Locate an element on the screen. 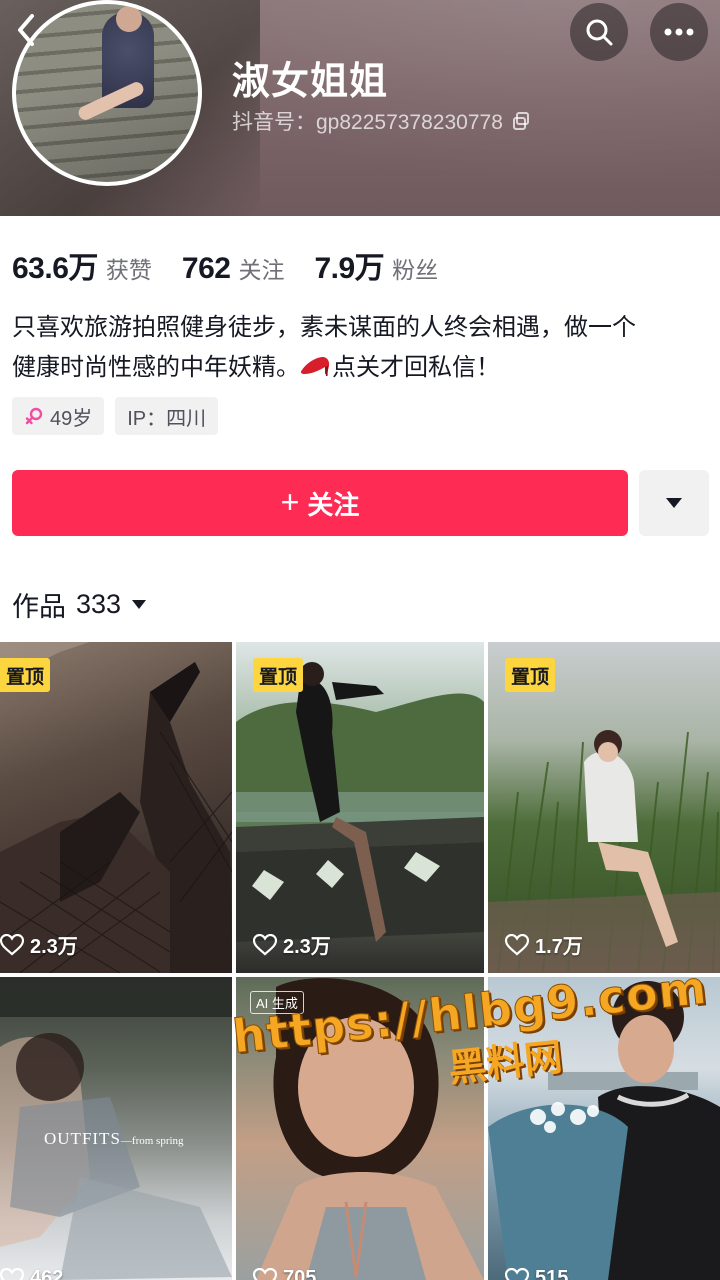 The width and height of the screenshot is (720, 1280). ip-tag: IP：四川 is located at coordinates (167, 416).